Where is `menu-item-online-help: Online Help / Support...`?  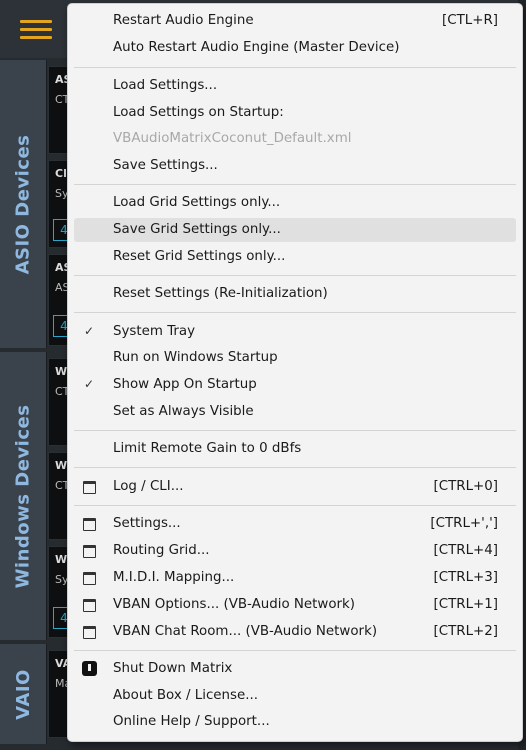
menu-item-online-help: Online Help / Support... is located at coordinates (295, 722).